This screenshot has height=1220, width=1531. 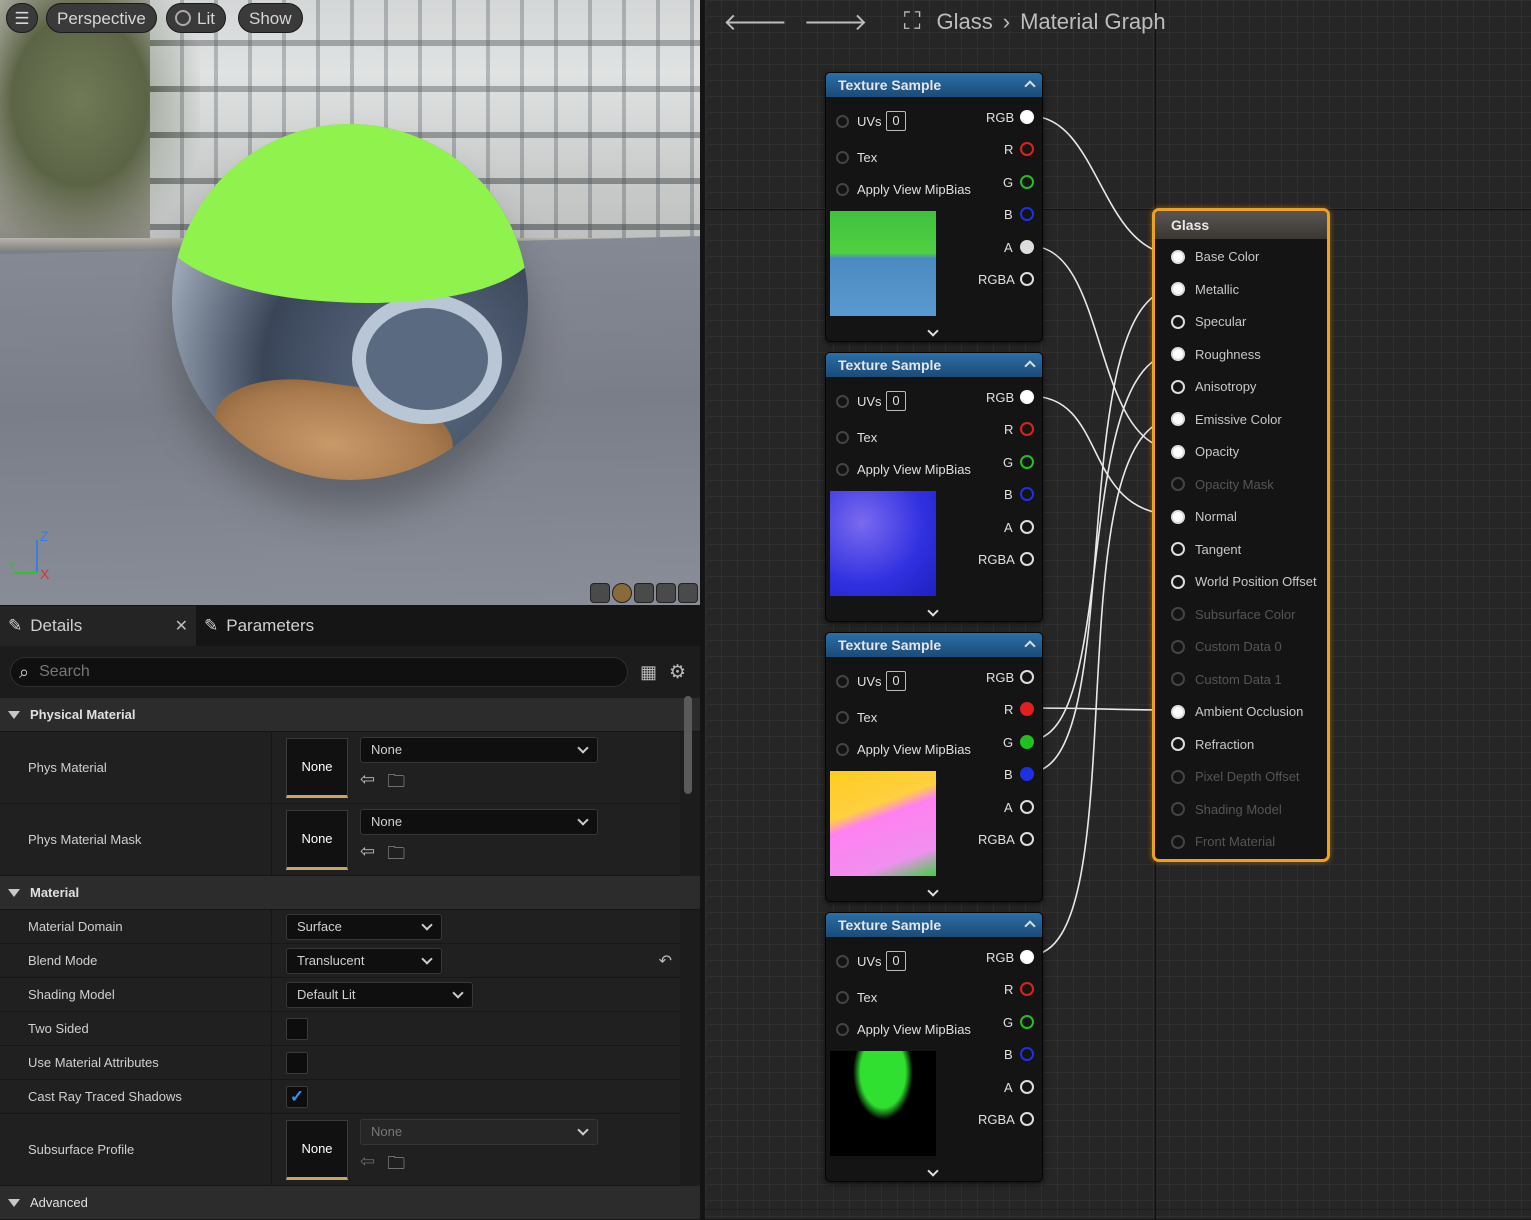 I want to click on glass-pin-row: Opacity Mask, so click(x=1222, y=484).